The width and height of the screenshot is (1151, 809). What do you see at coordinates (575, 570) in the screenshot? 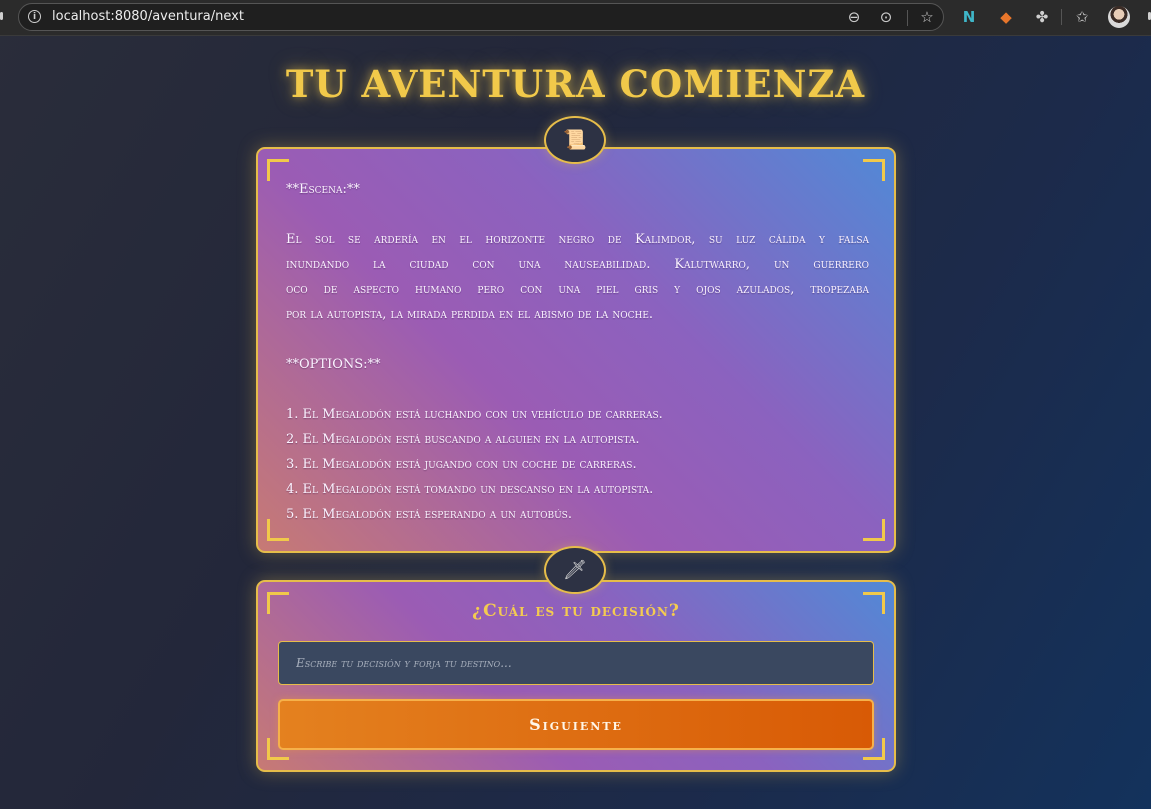
I see `dagger-icon: 🗡` at bounding box center [575, 570].